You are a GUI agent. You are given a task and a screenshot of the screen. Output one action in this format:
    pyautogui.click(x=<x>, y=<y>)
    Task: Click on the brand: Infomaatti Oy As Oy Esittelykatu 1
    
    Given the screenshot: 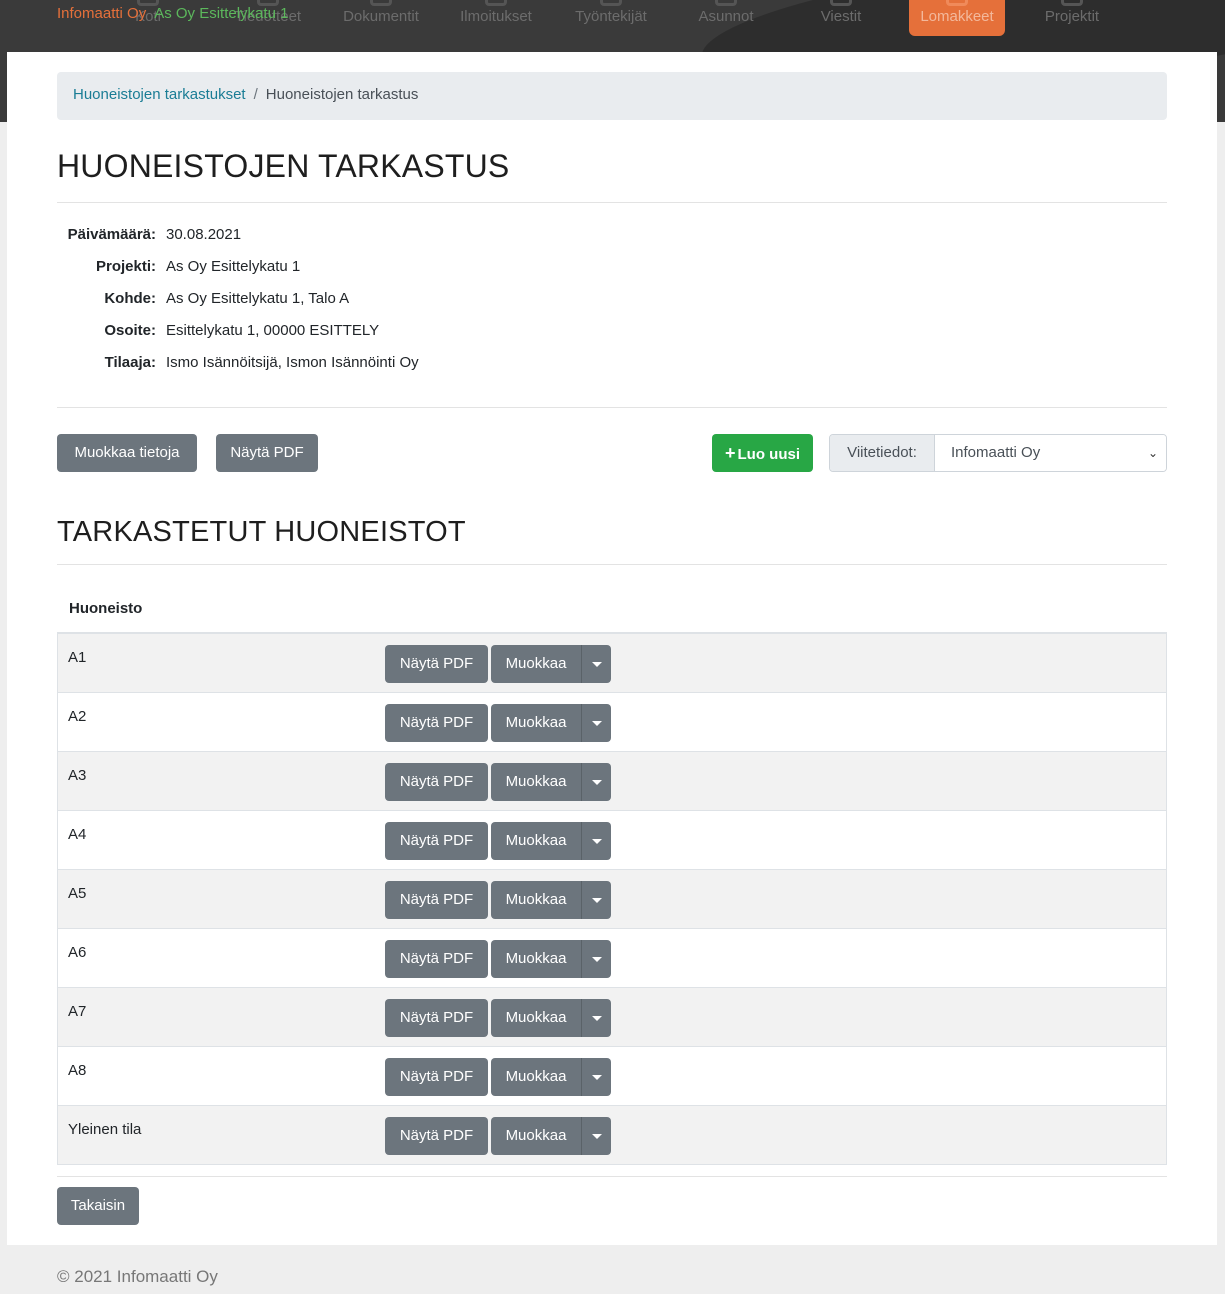 What is the action you would take?
    pyautogui.click(x=172, y=13)
    